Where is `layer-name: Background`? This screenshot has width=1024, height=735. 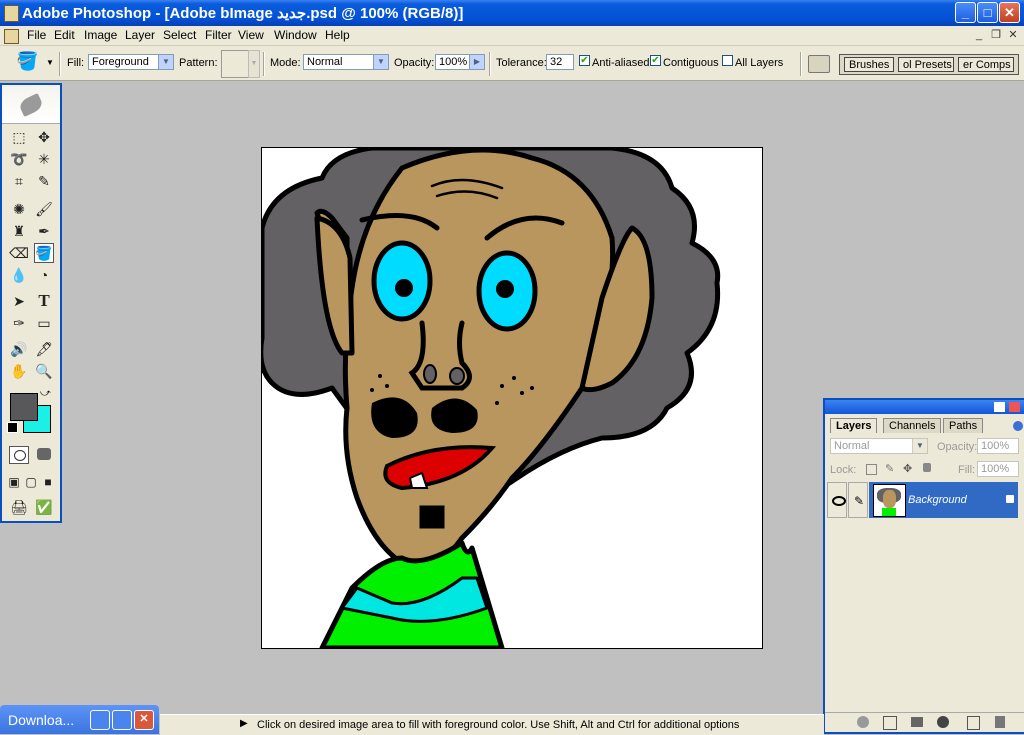 layer-name: Background is located at coordinates (937, 500).